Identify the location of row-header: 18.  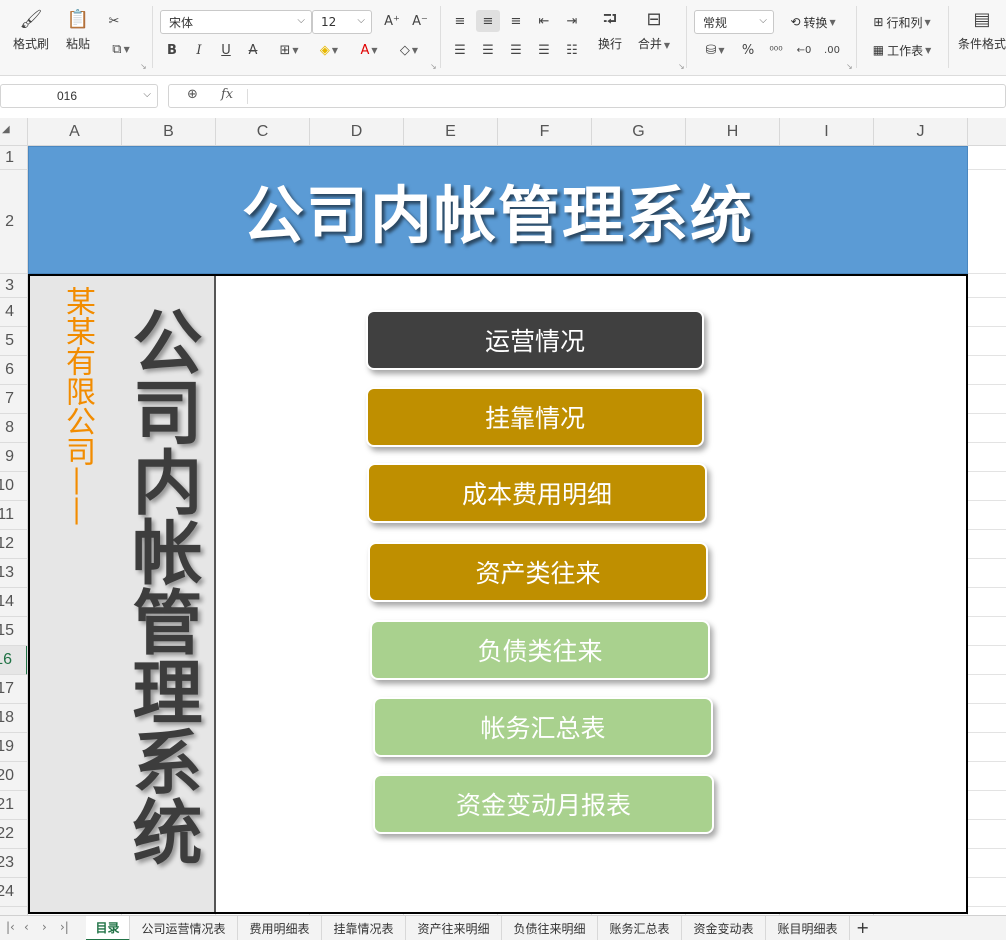
(13, 718).